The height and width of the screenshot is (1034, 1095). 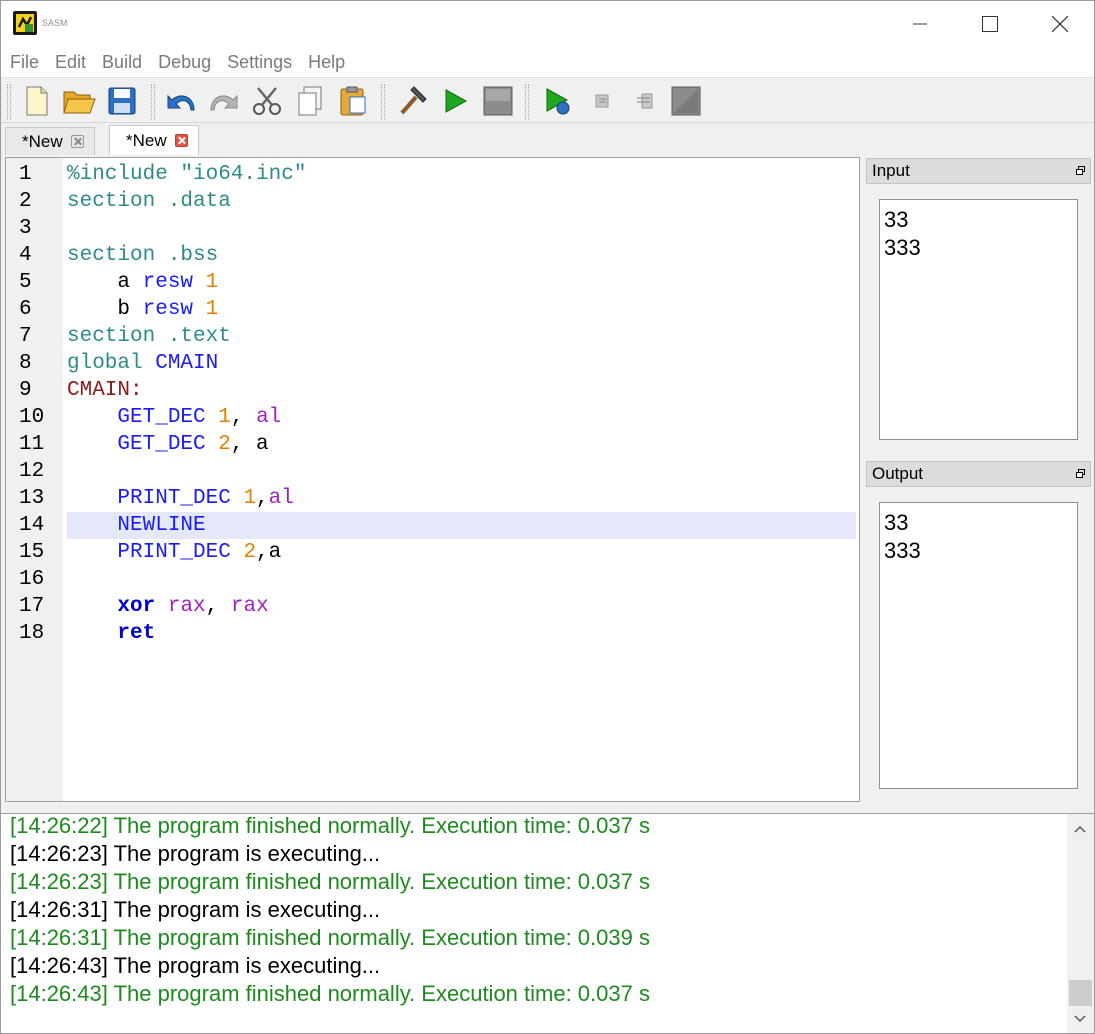 I want to click on line-number: 16, so click(x=32, y=579).